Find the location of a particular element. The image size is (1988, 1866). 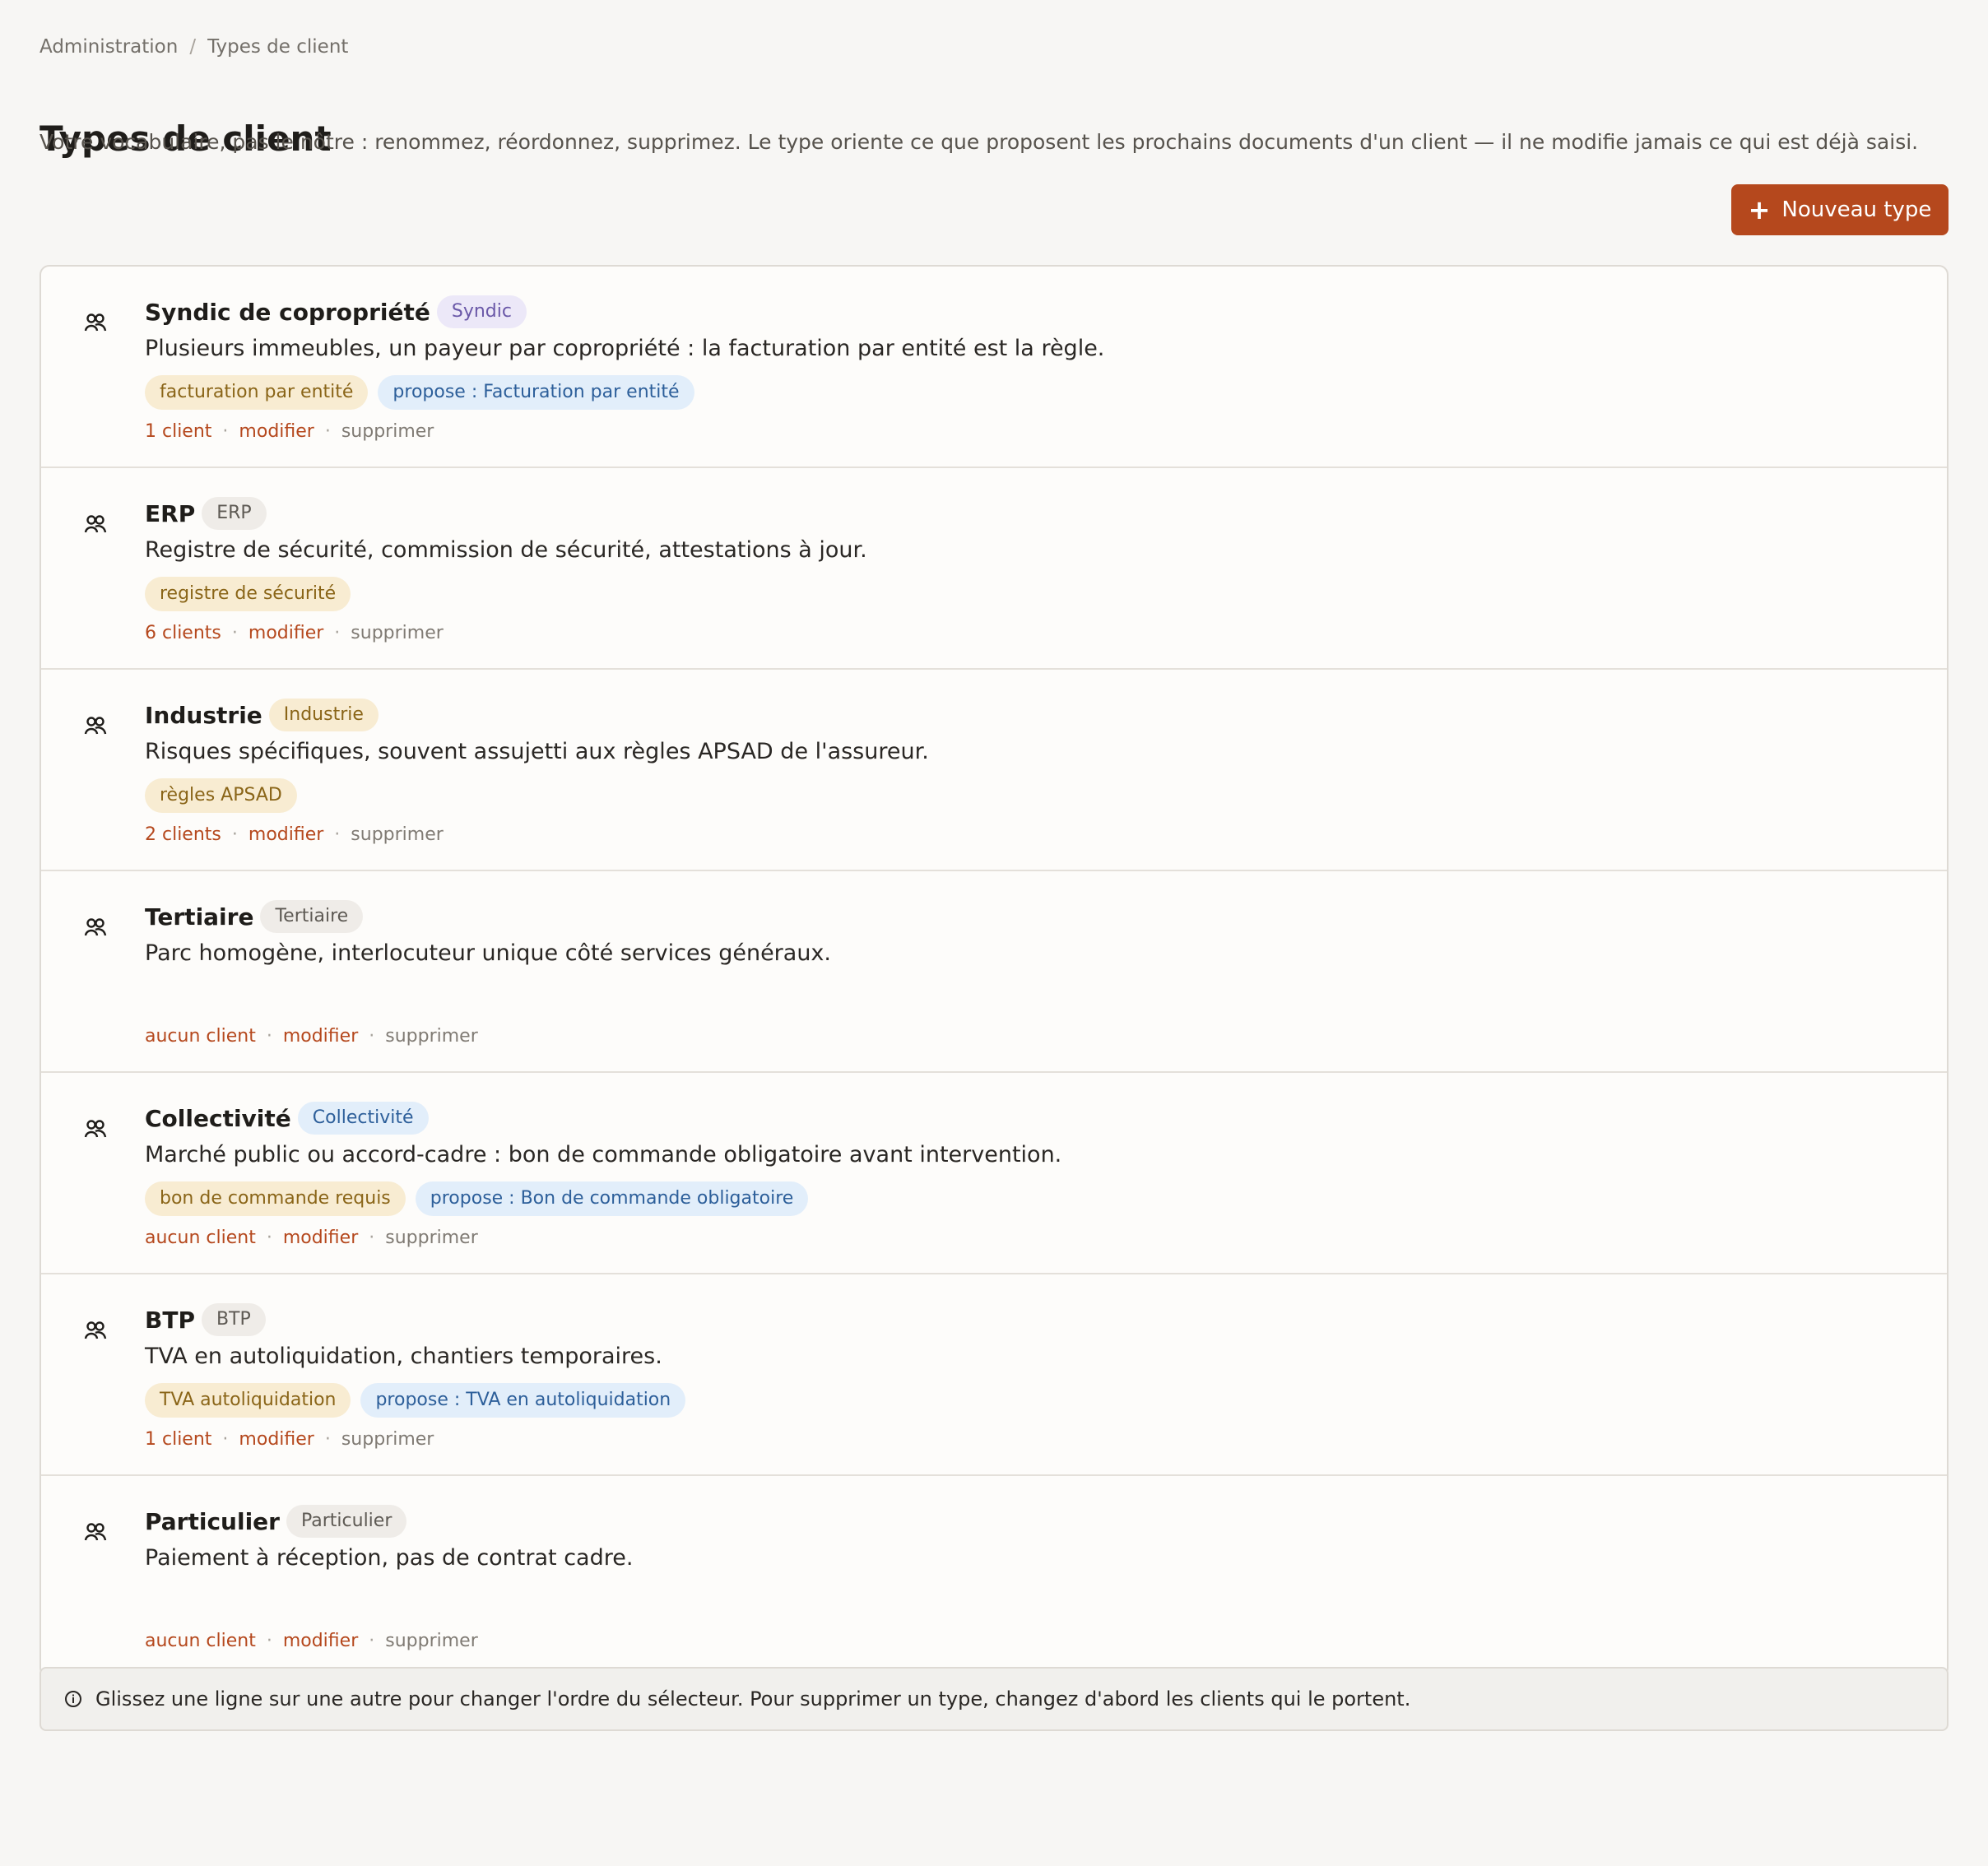

type-badge: Particulier is located at coordinates (346, 1521).